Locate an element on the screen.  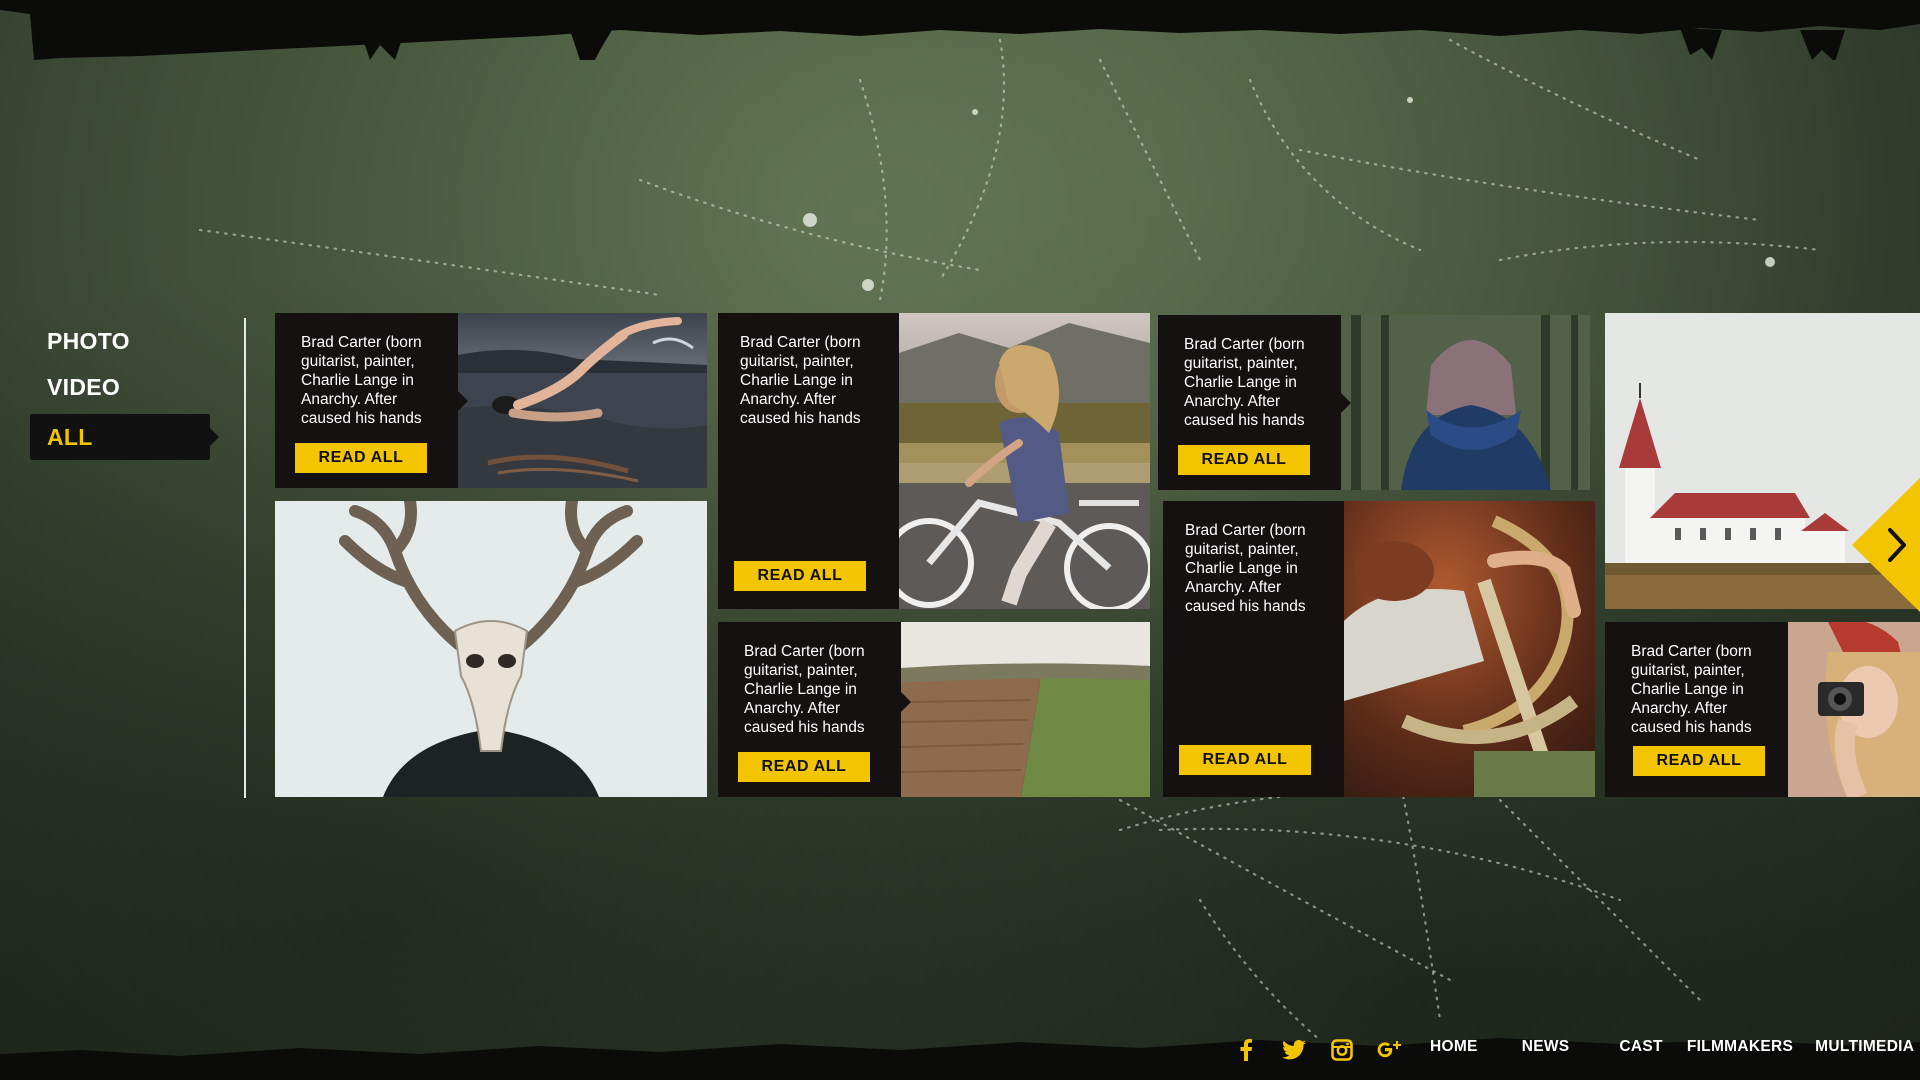
camera-girl-photo is located at coordinates (1854, 709).